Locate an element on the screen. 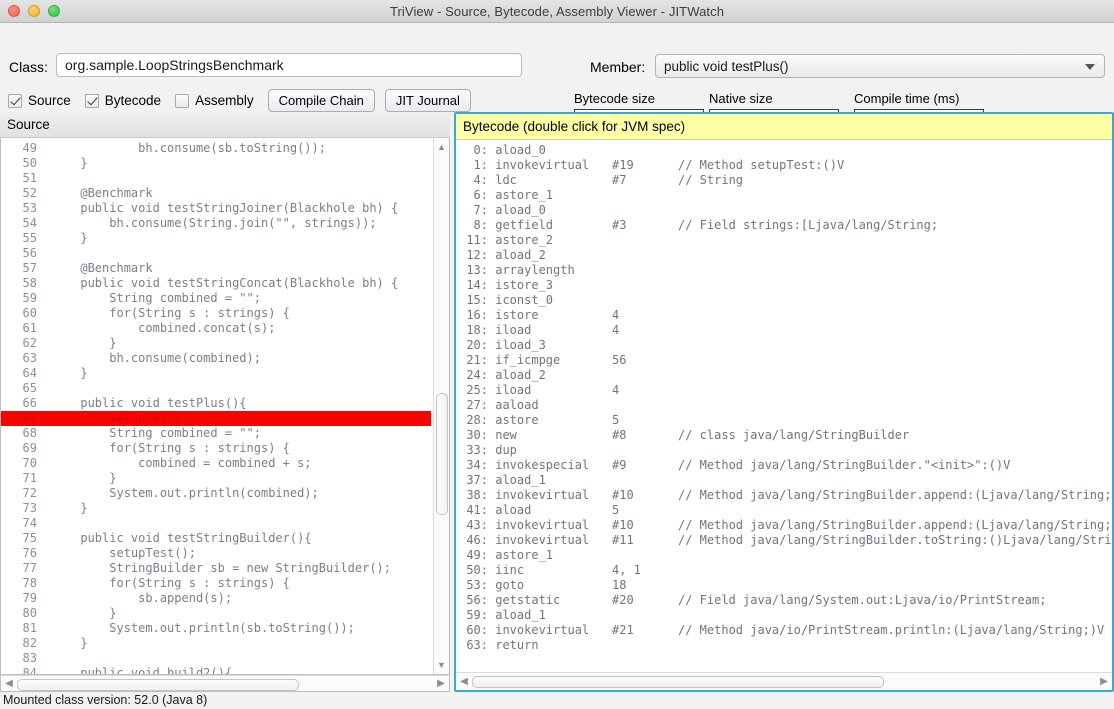 This screenshot has height=709, width=1114. source-line: 52 @Benchmark is located at coordinates (216, 193).